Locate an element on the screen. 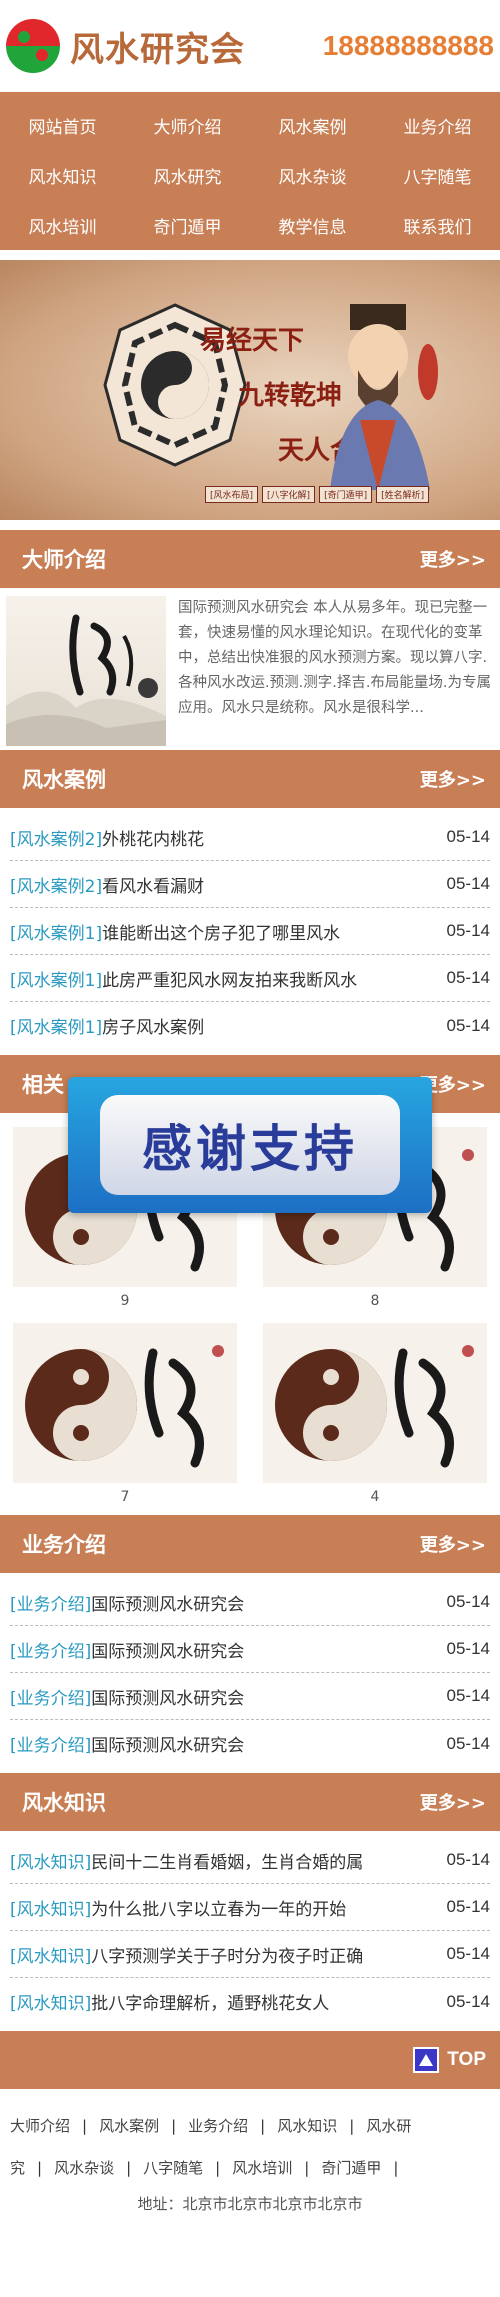  site-name: 风水研究会 is located at coordinates (157, 46).